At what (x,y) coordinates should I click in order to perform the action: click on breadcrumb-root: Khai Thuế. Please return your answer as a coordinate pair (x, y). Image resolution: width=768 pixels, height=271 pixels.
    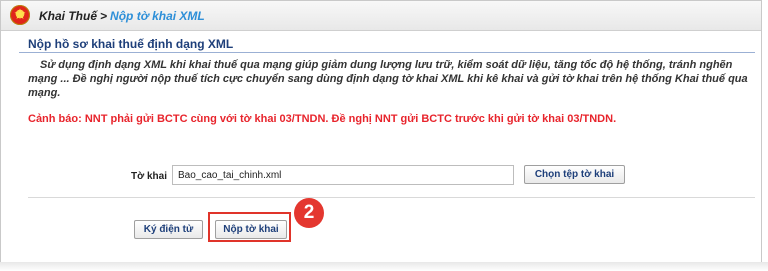
    Looking at the image, I should click on (68, 16).